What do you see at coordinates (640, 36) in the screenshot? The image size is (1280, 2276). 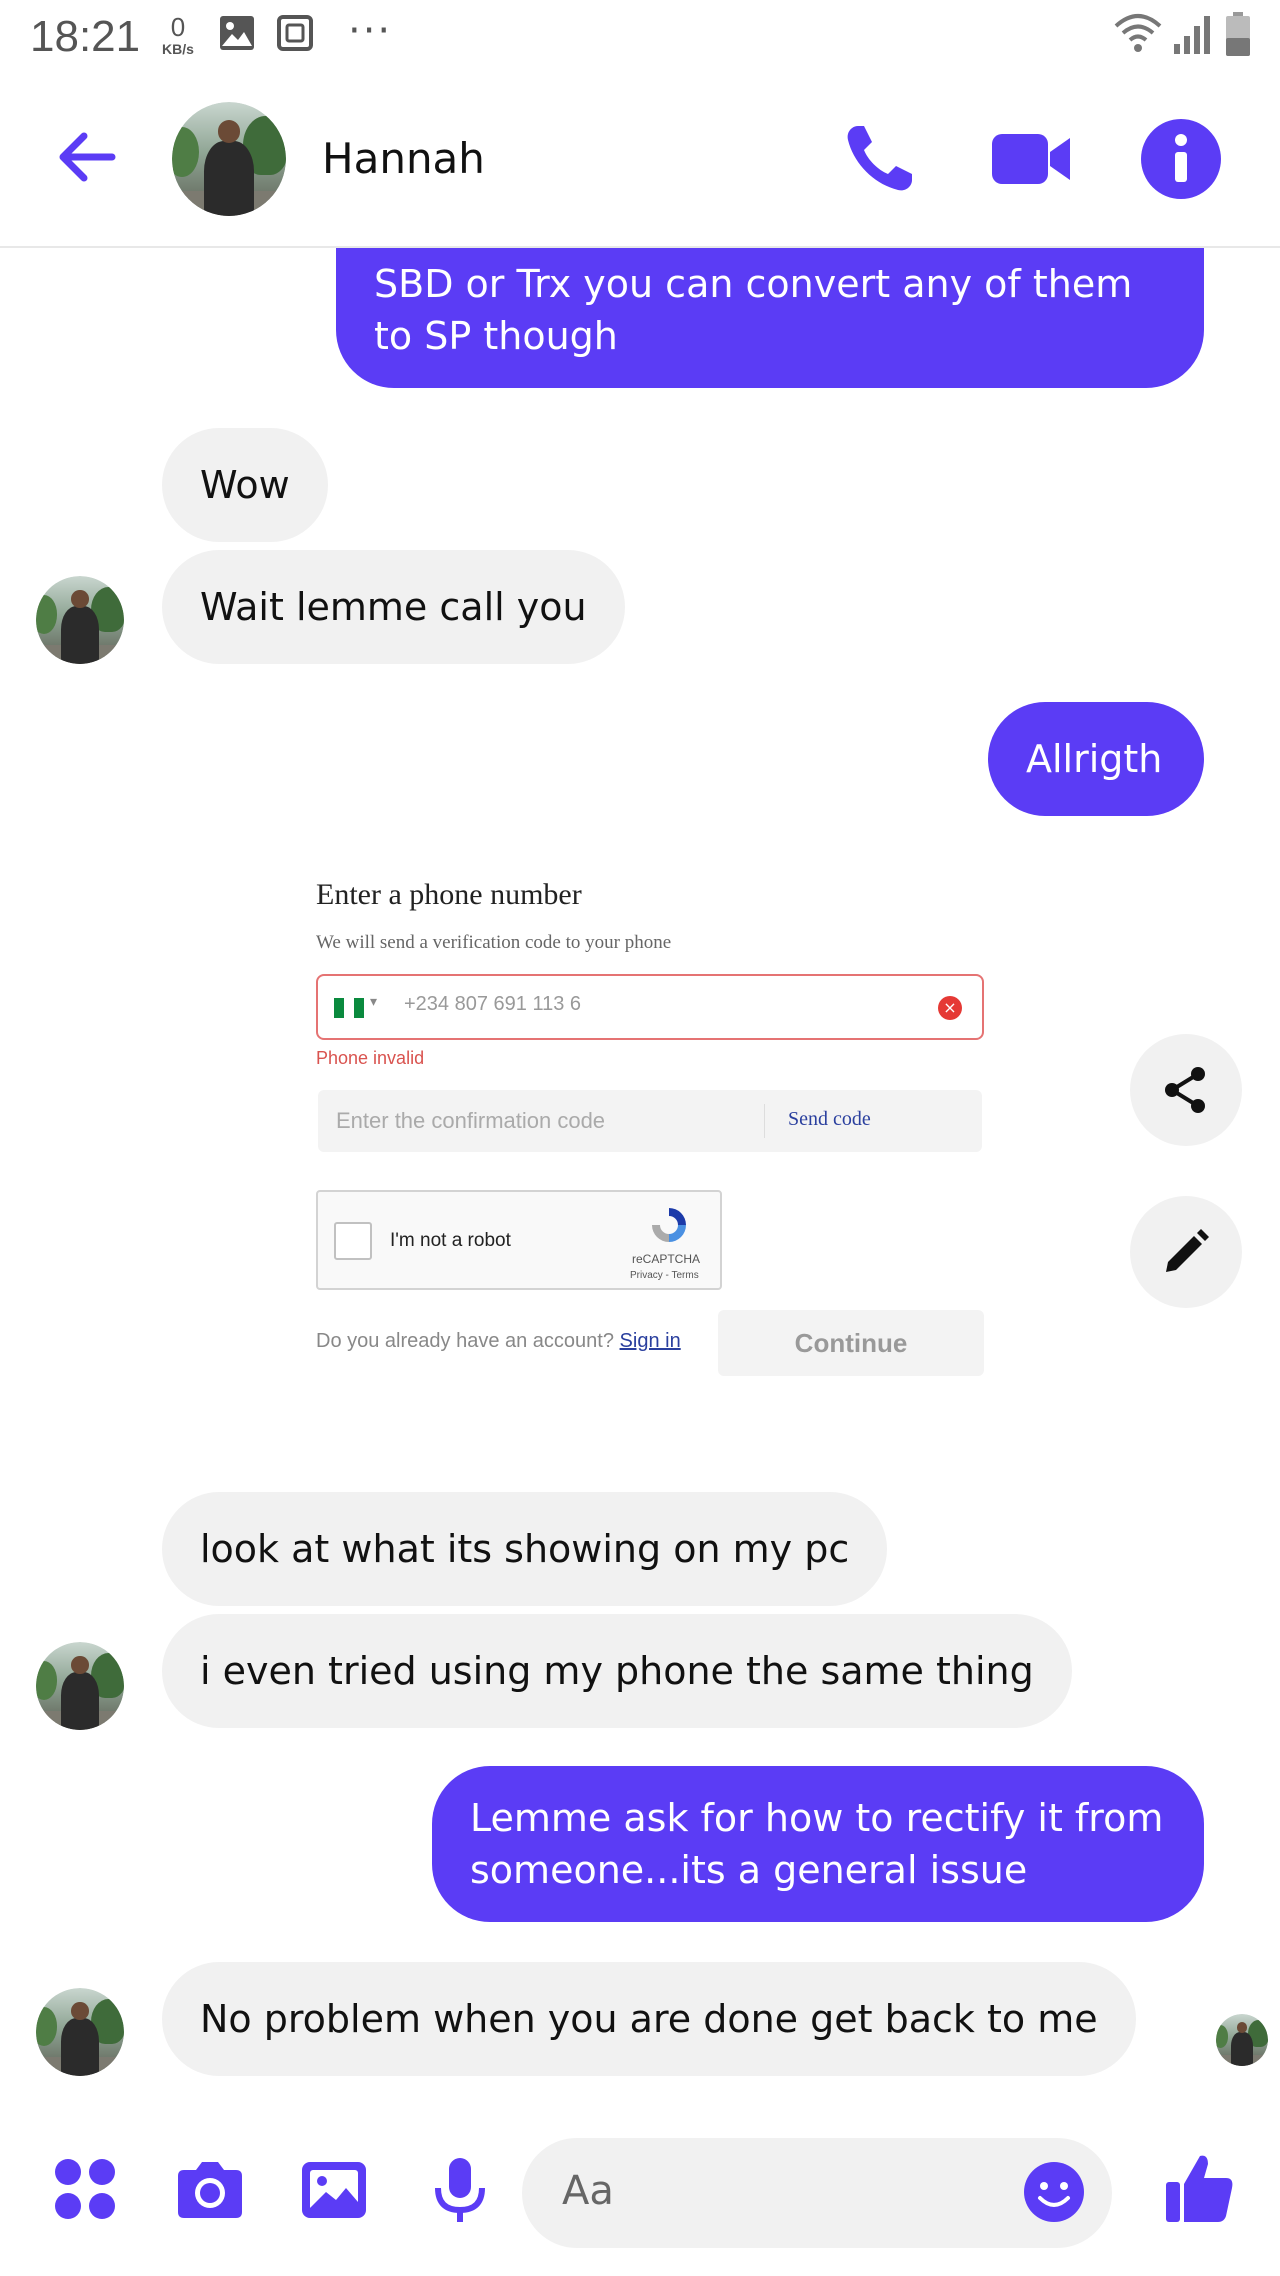 I see `status-bar: 18:21 0 KB/s ···` at bounding box center [640, 36].